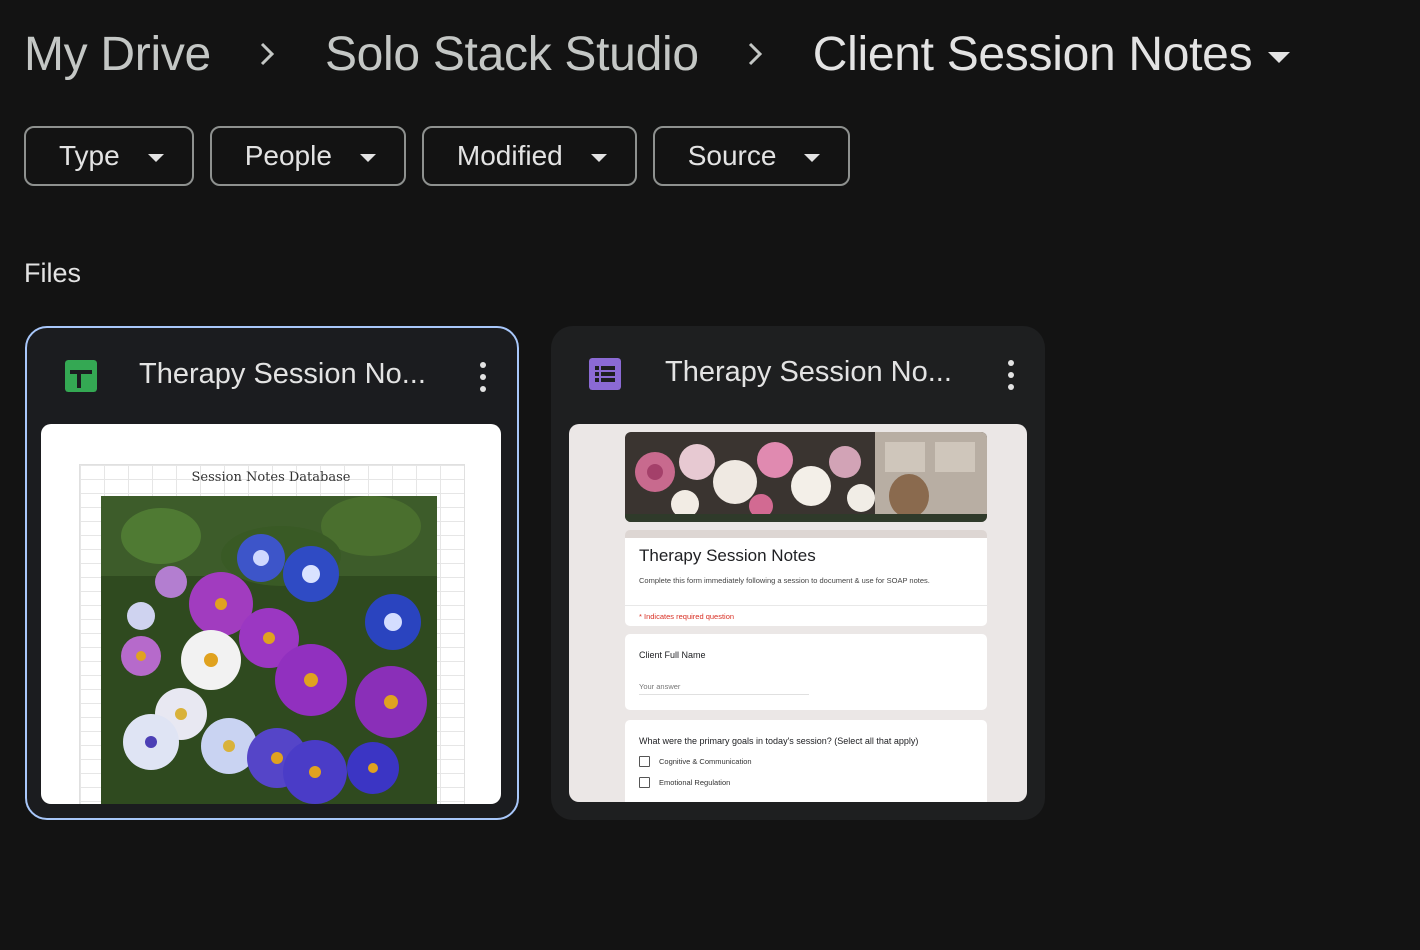  What do you see at coordinates (806, 782) in the screenshot?
I see `checkbox-option: Emotional Regulation` at bounding box center [806, 782].